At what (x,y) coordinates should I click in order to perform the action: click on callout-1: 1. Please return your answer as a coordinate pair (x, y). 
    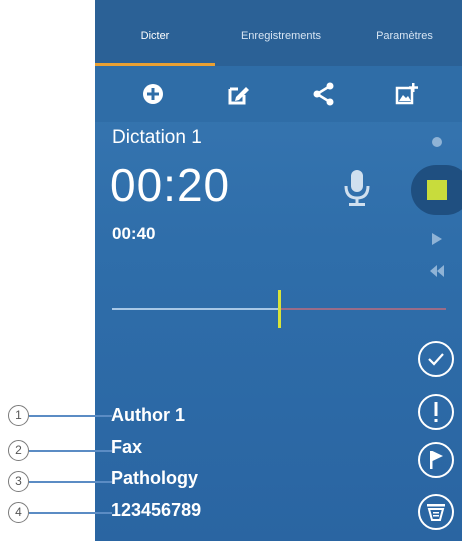
    Looking at the image, I should click on (18, 415).